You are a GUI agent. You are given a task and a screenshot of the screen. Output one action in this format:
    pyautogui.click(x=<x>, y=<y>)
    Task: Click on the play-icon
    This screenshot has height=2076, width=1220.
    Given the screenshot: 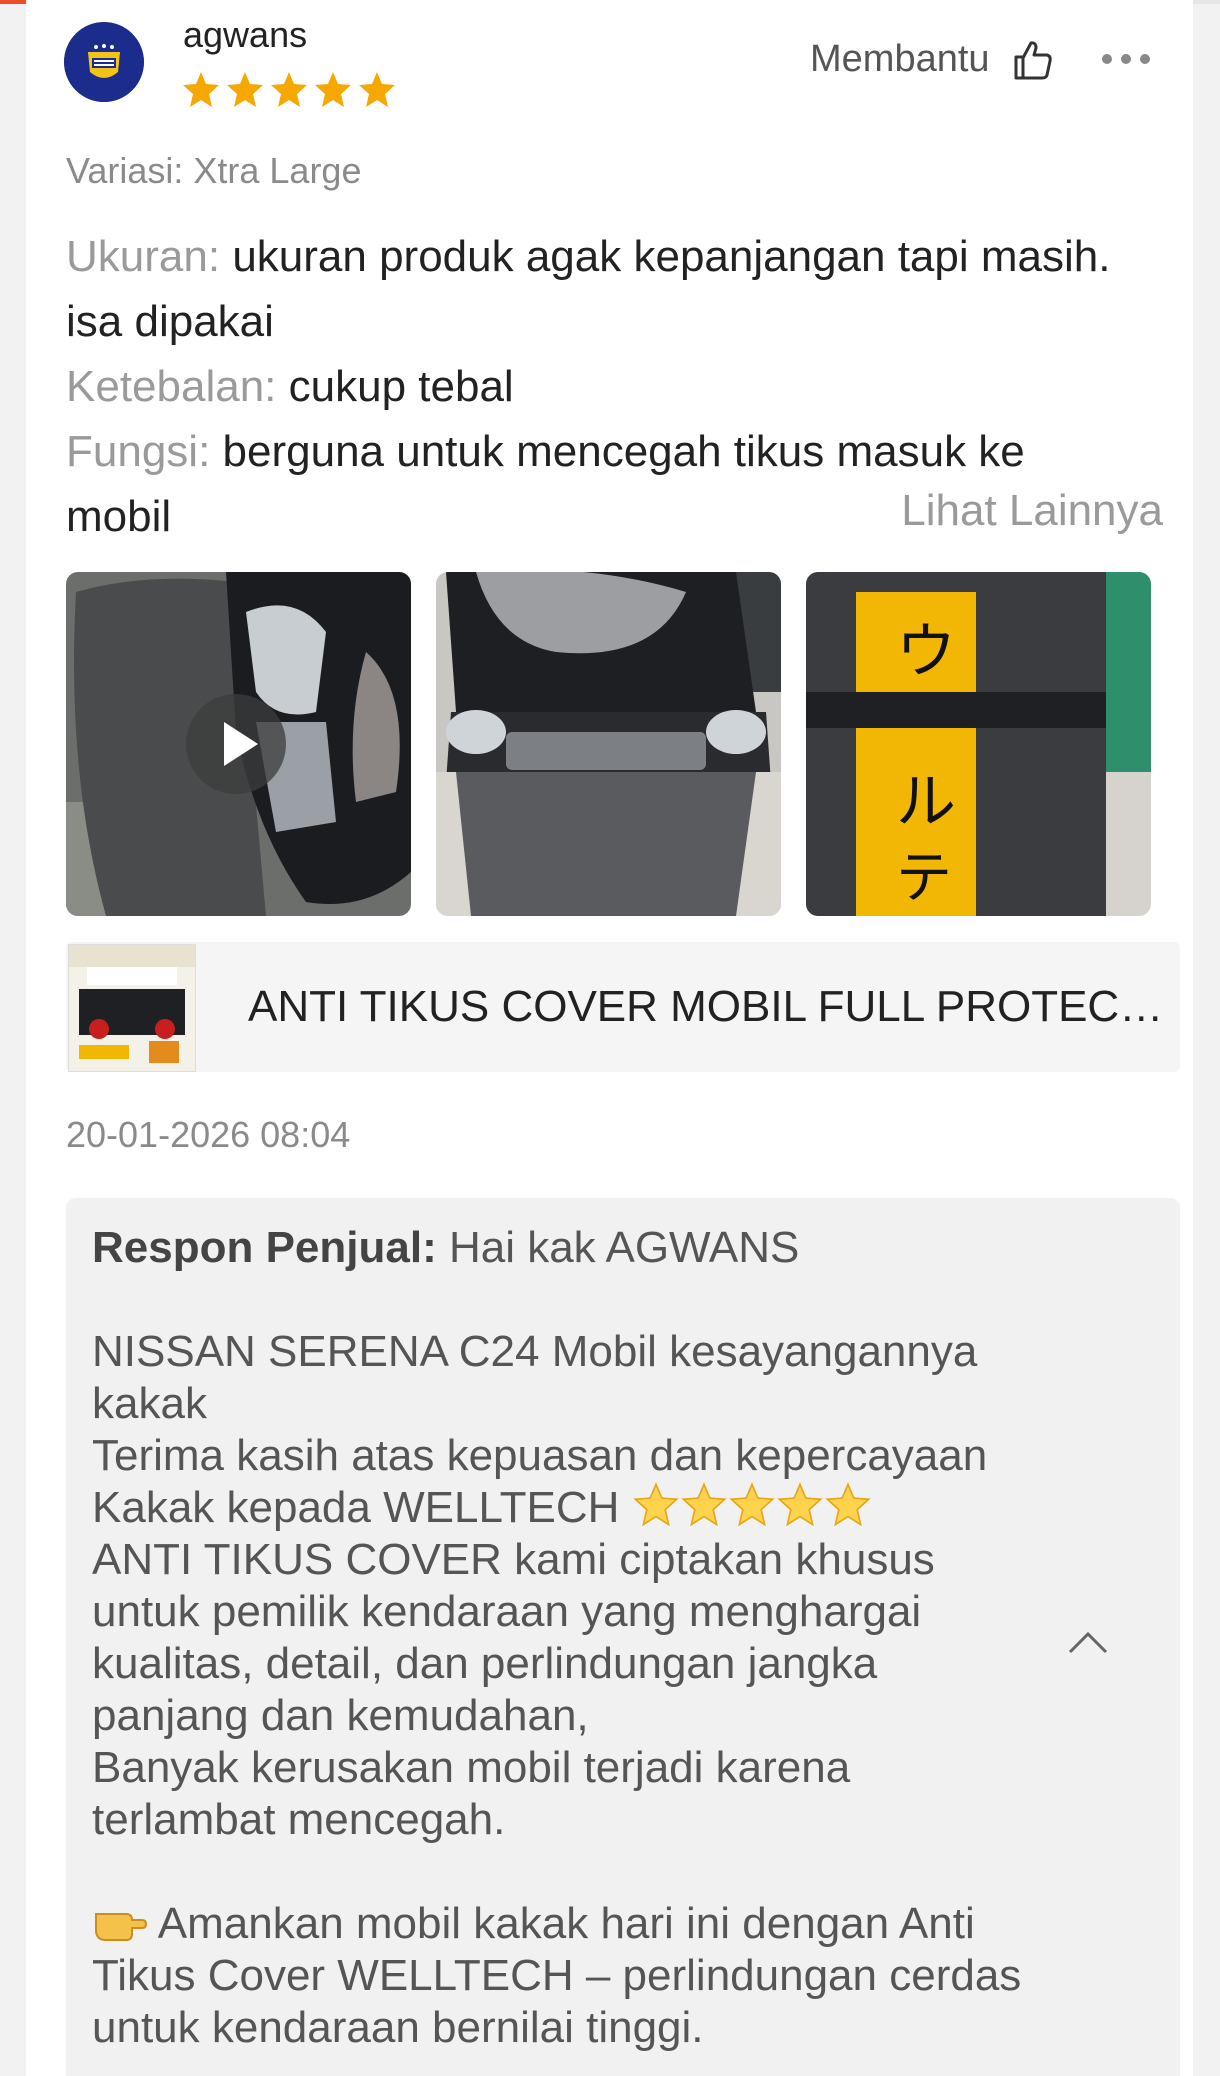 What is the action you would take?
    pyautogui.click(x=236, y=744)
    